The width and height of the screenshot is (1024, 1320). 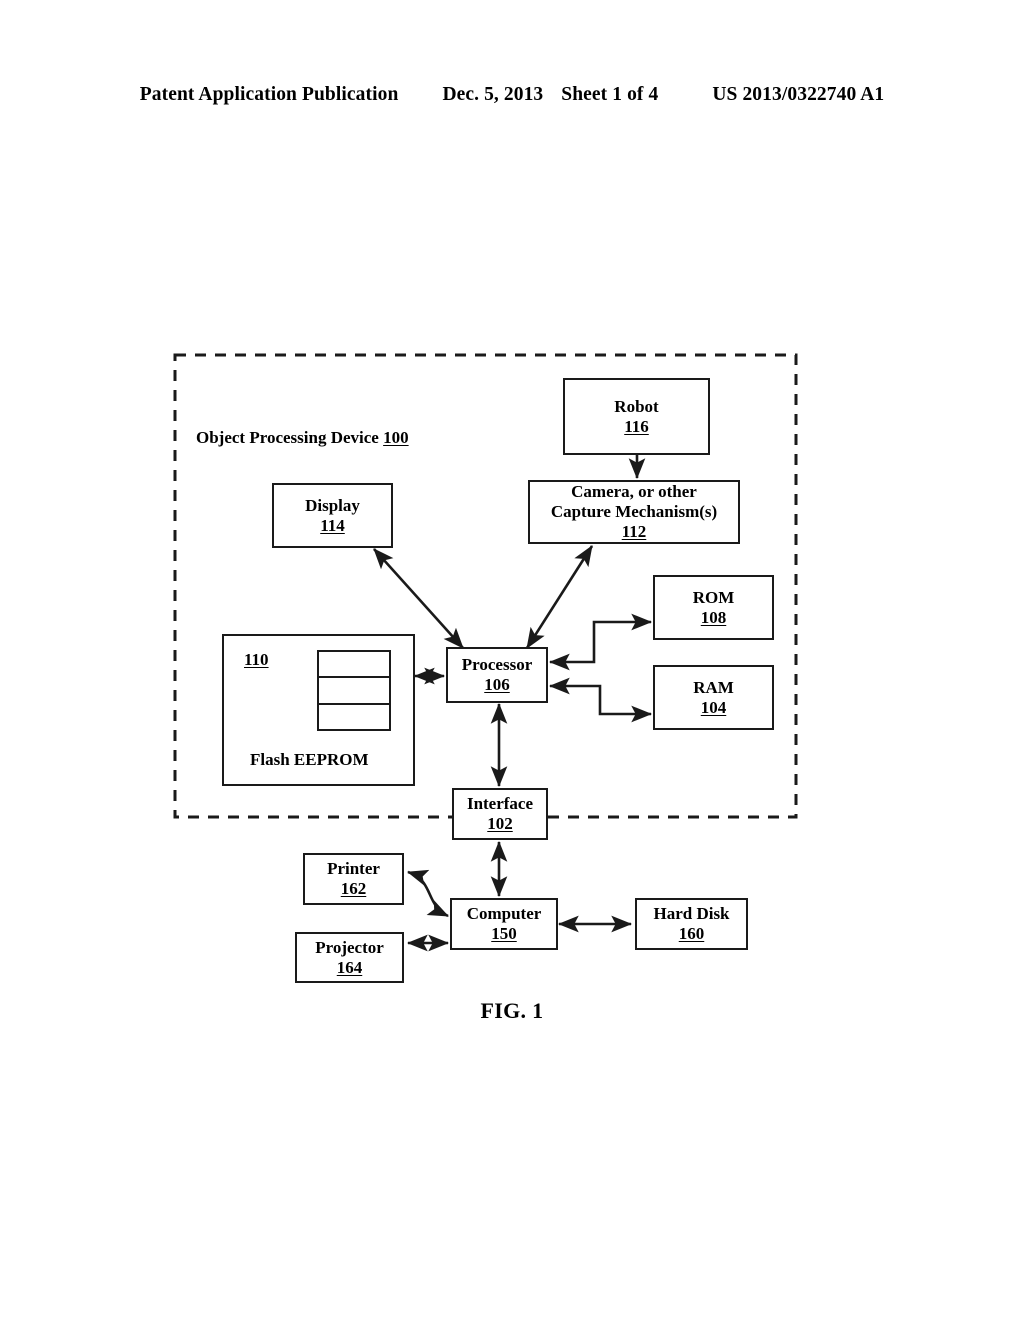 I want to click on node-projector: Projector 164, so click(x=349, y=957).